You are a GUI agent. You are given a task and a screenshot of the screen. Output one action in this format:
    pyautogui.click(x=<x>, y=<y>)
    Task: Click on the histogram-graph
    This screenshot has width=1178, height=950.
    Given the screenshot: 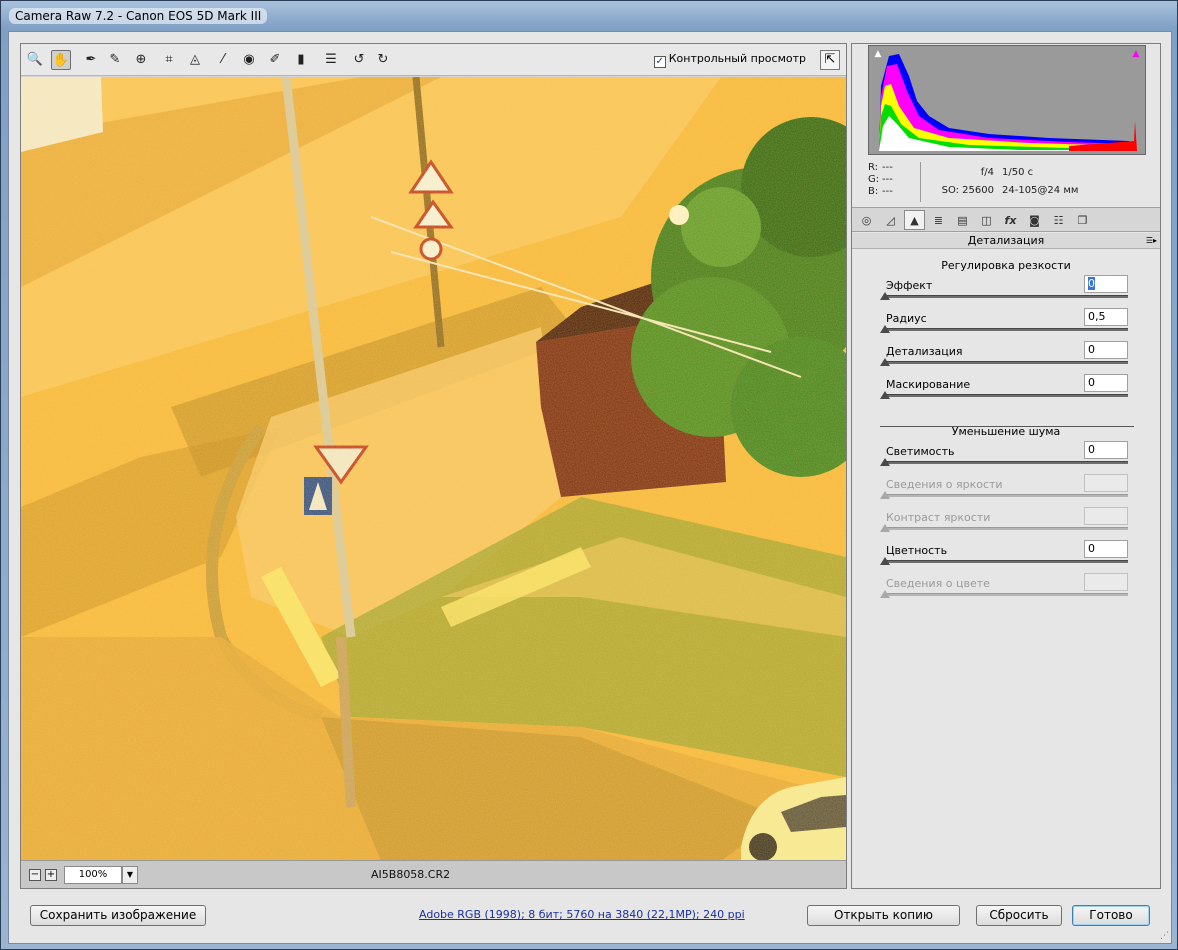 What is the action you would take?
    pyautogui.click(x=1007, y=100)
    